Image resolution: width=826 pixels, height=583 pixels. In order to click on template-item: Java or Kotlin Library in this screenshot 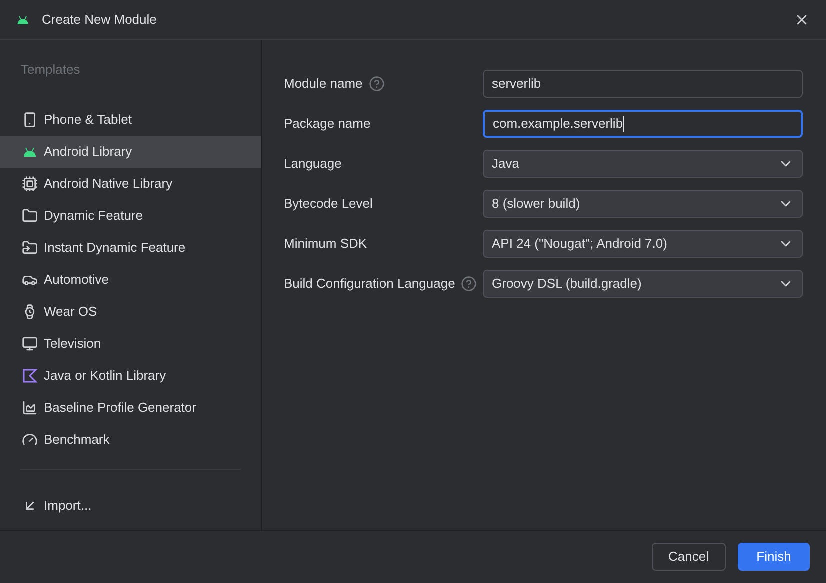, I will do `click(130, 376)`.